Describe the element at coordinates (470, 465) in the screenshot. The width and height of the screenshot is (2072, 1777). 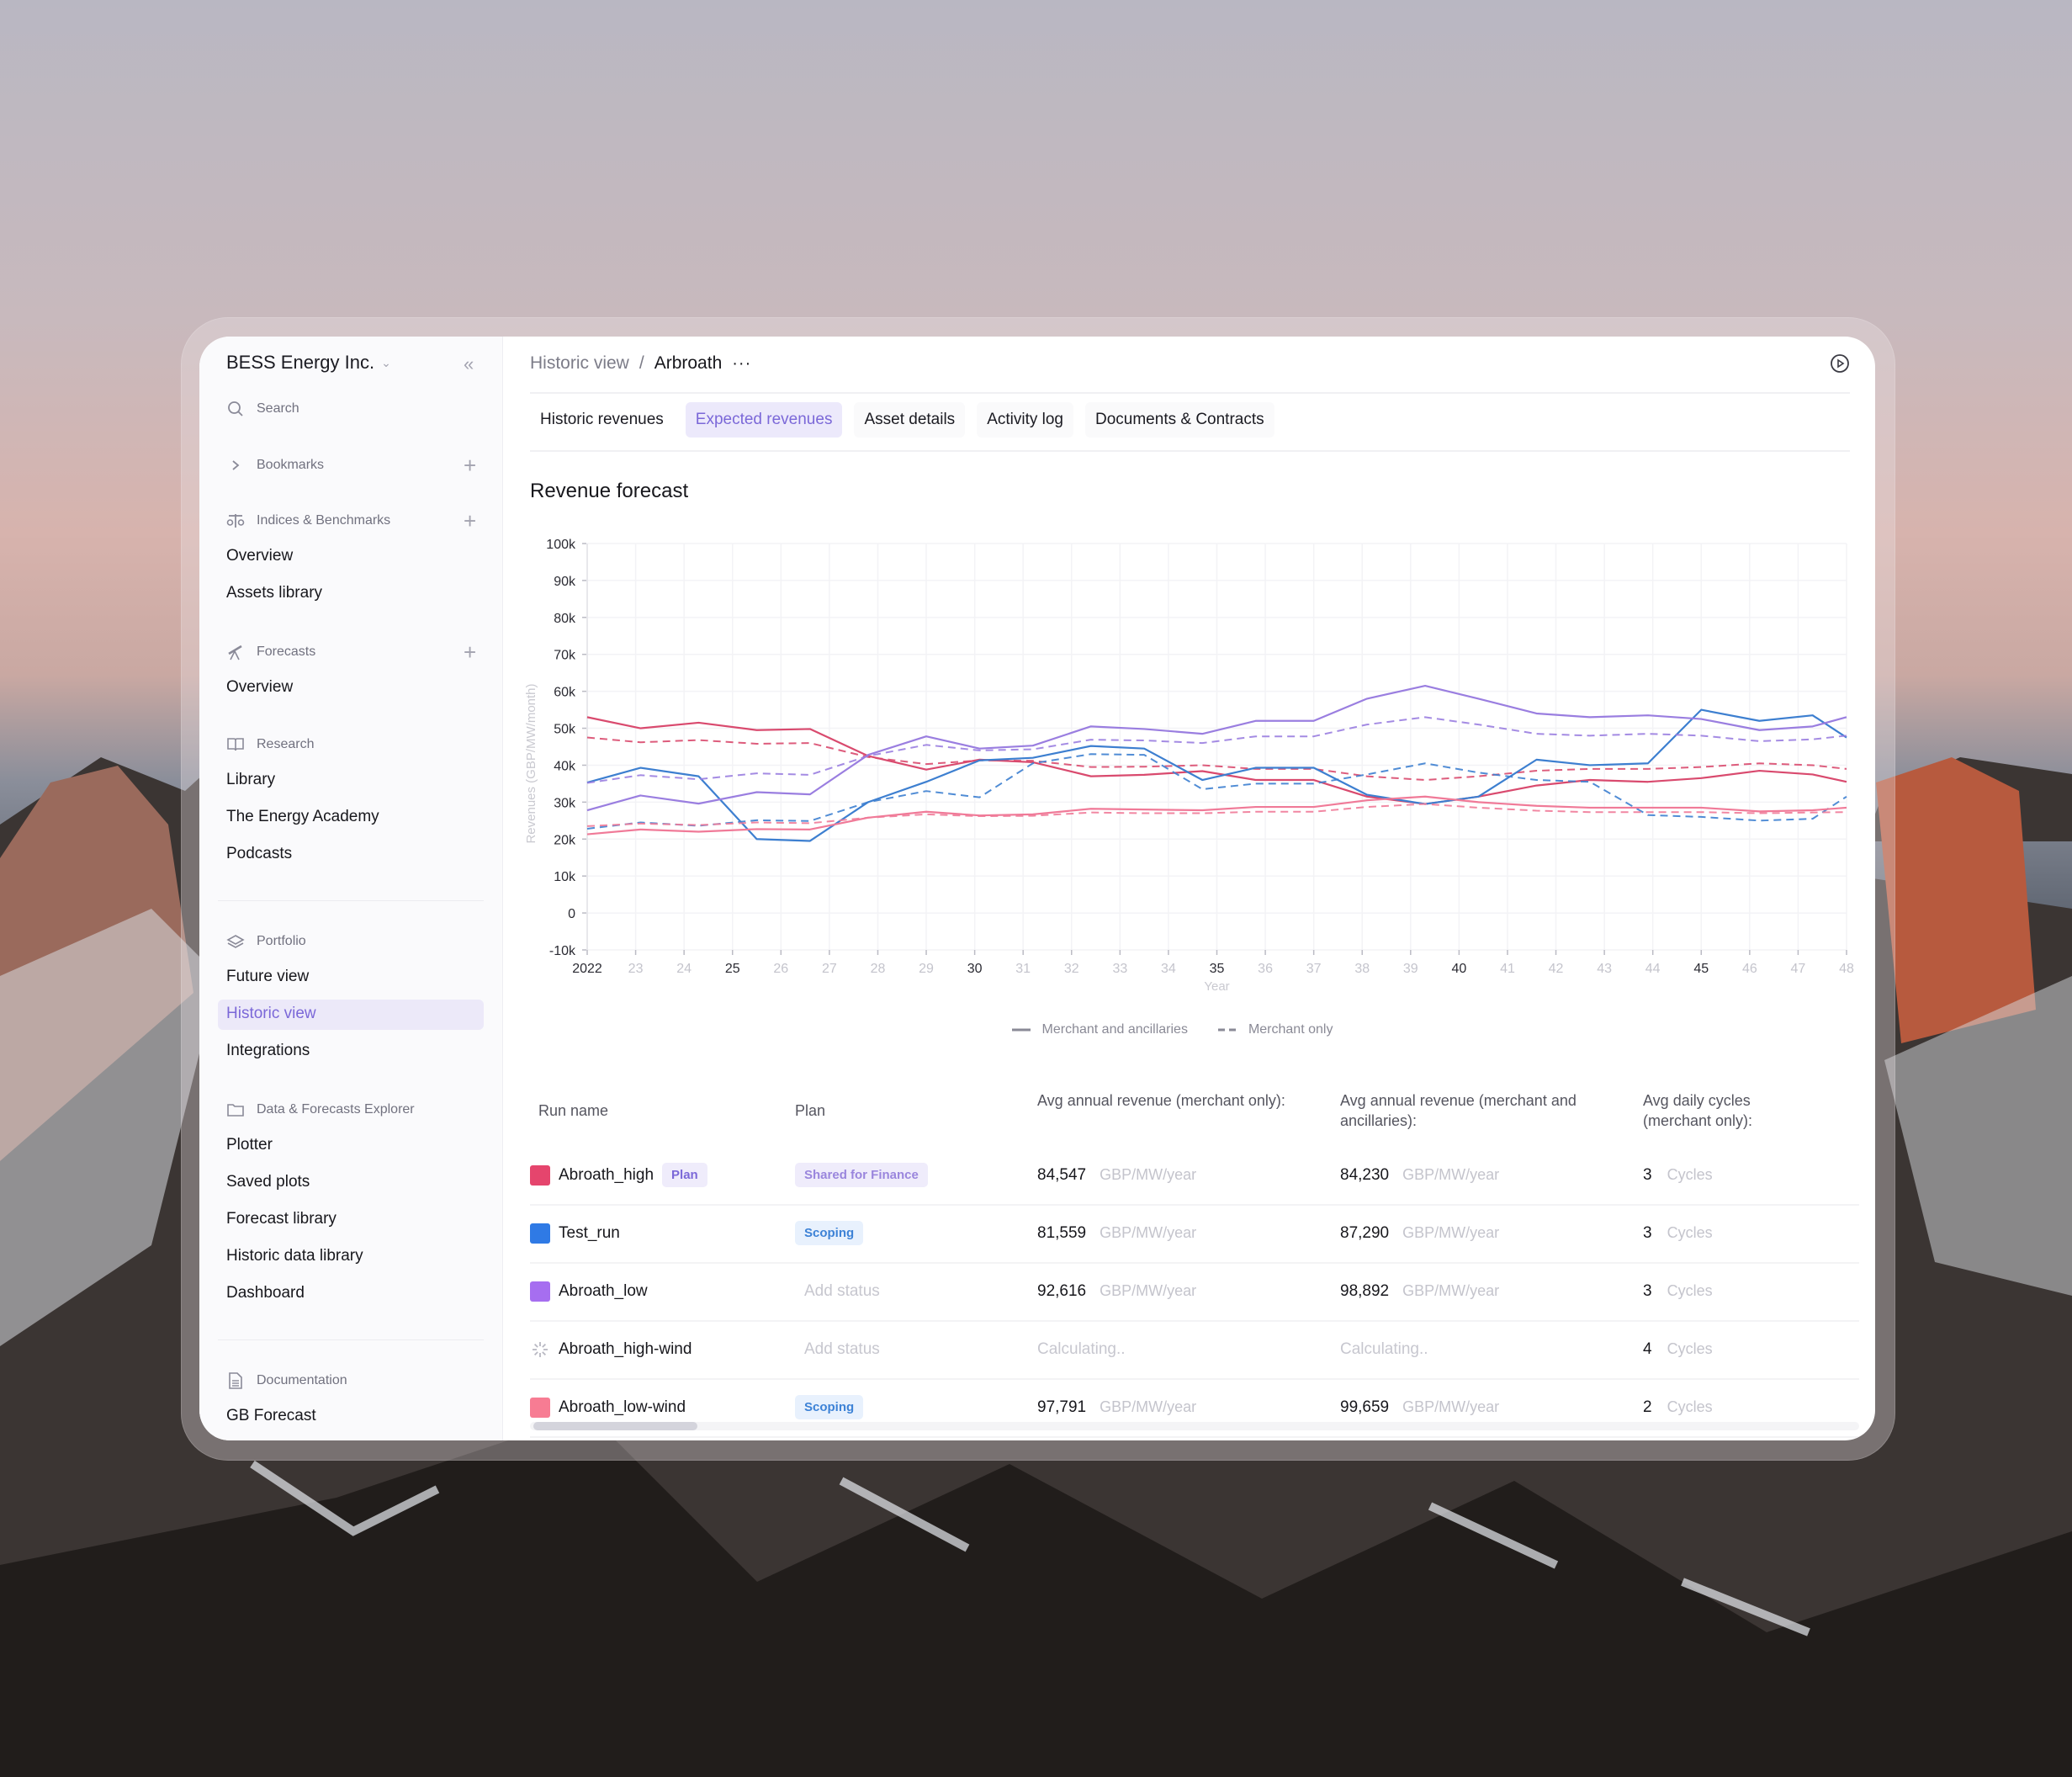
I see `add-bookmark-icon: +` at that location.